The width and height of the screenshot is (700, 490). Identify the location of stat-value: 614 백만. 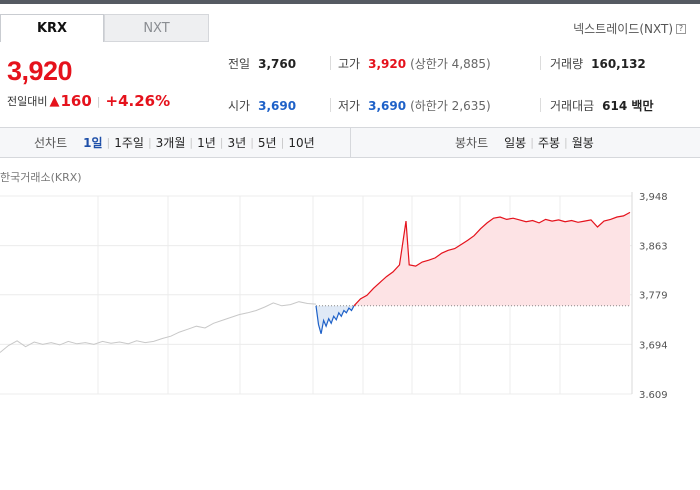
(628, 106).